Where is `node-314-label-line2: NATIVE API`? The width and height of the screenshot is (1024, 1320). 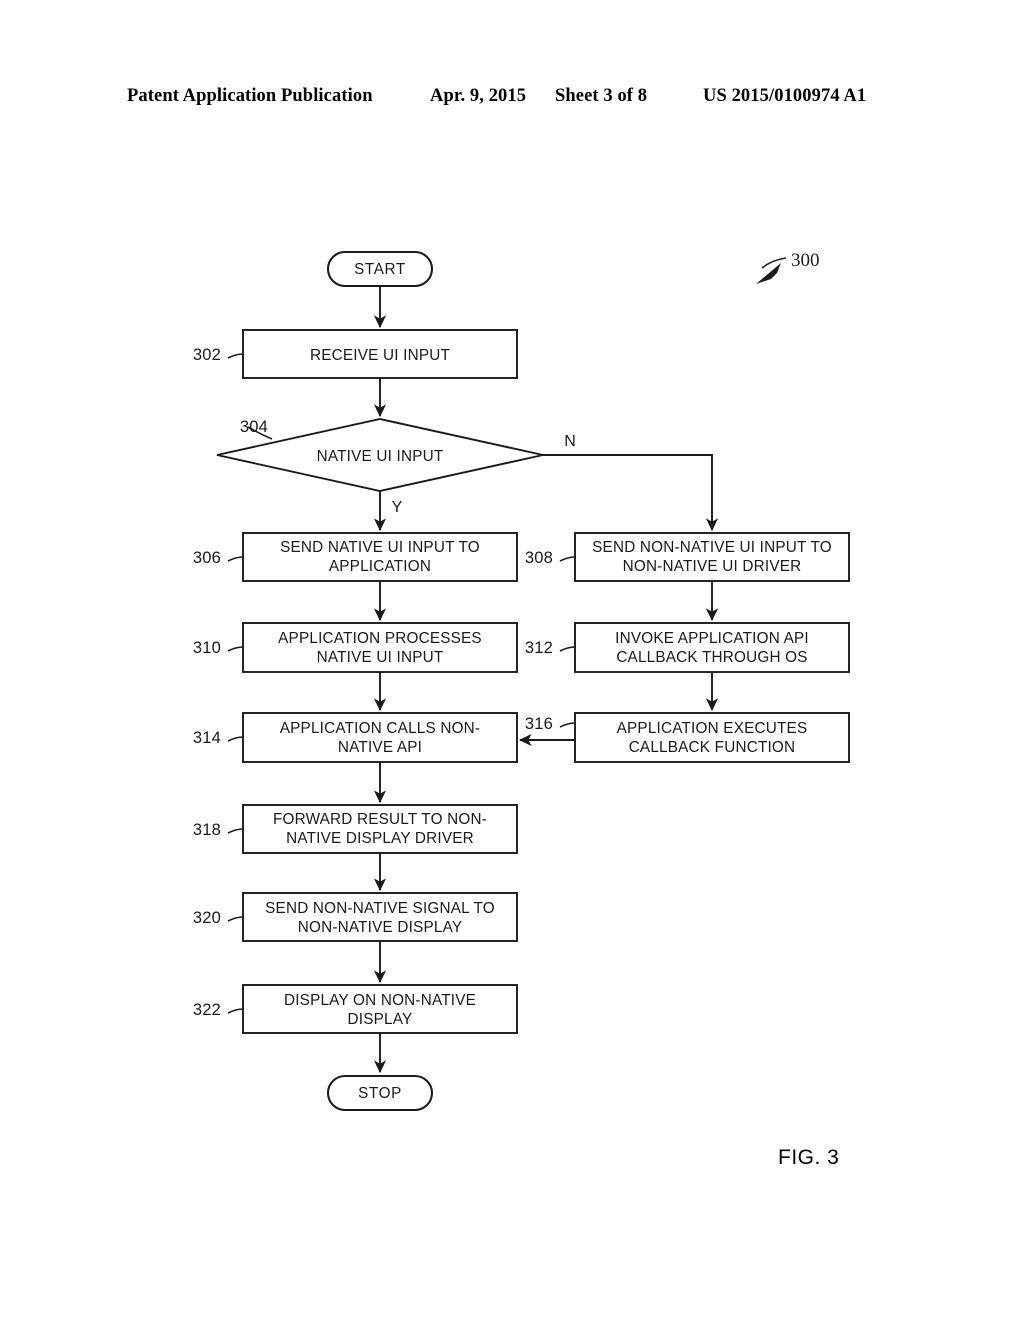 node-314-label-line2: NATIVE API is located at coordinates (380, 747).